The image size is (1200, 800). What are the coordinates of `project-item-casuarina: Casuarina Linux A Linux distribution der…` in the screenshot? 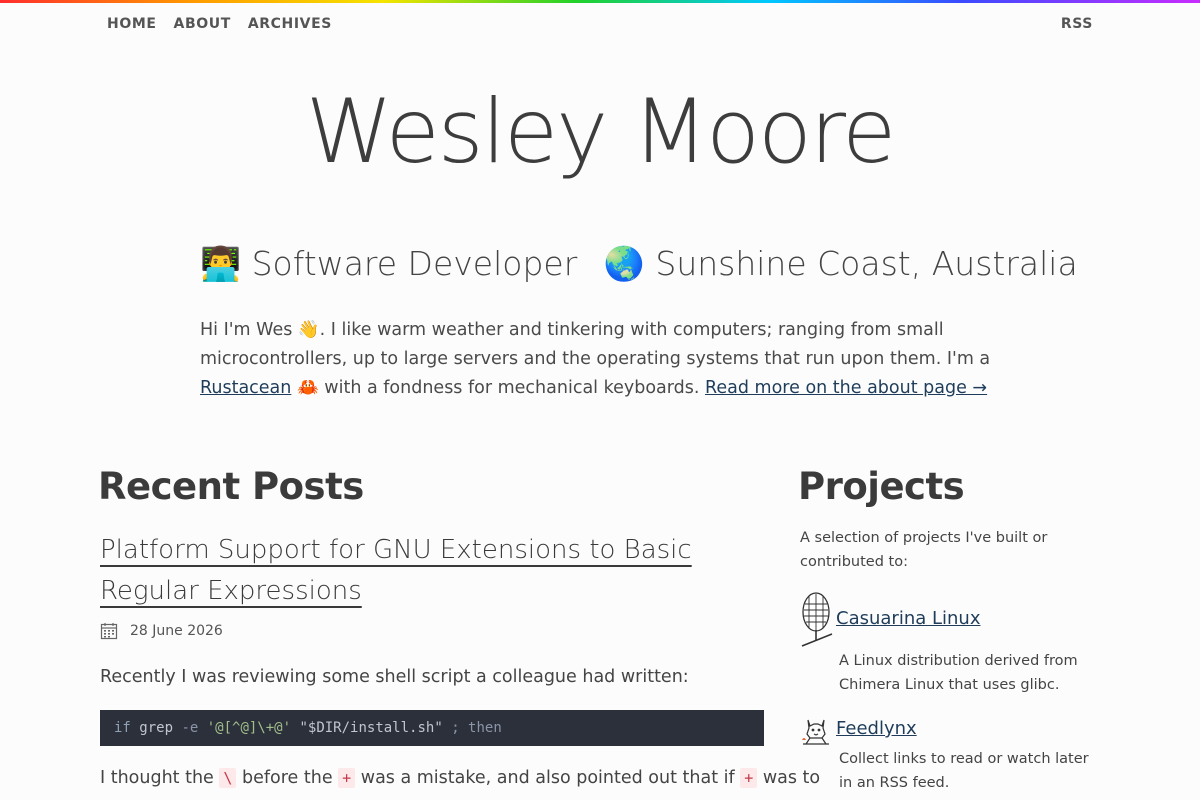 It's located at (950, 647).